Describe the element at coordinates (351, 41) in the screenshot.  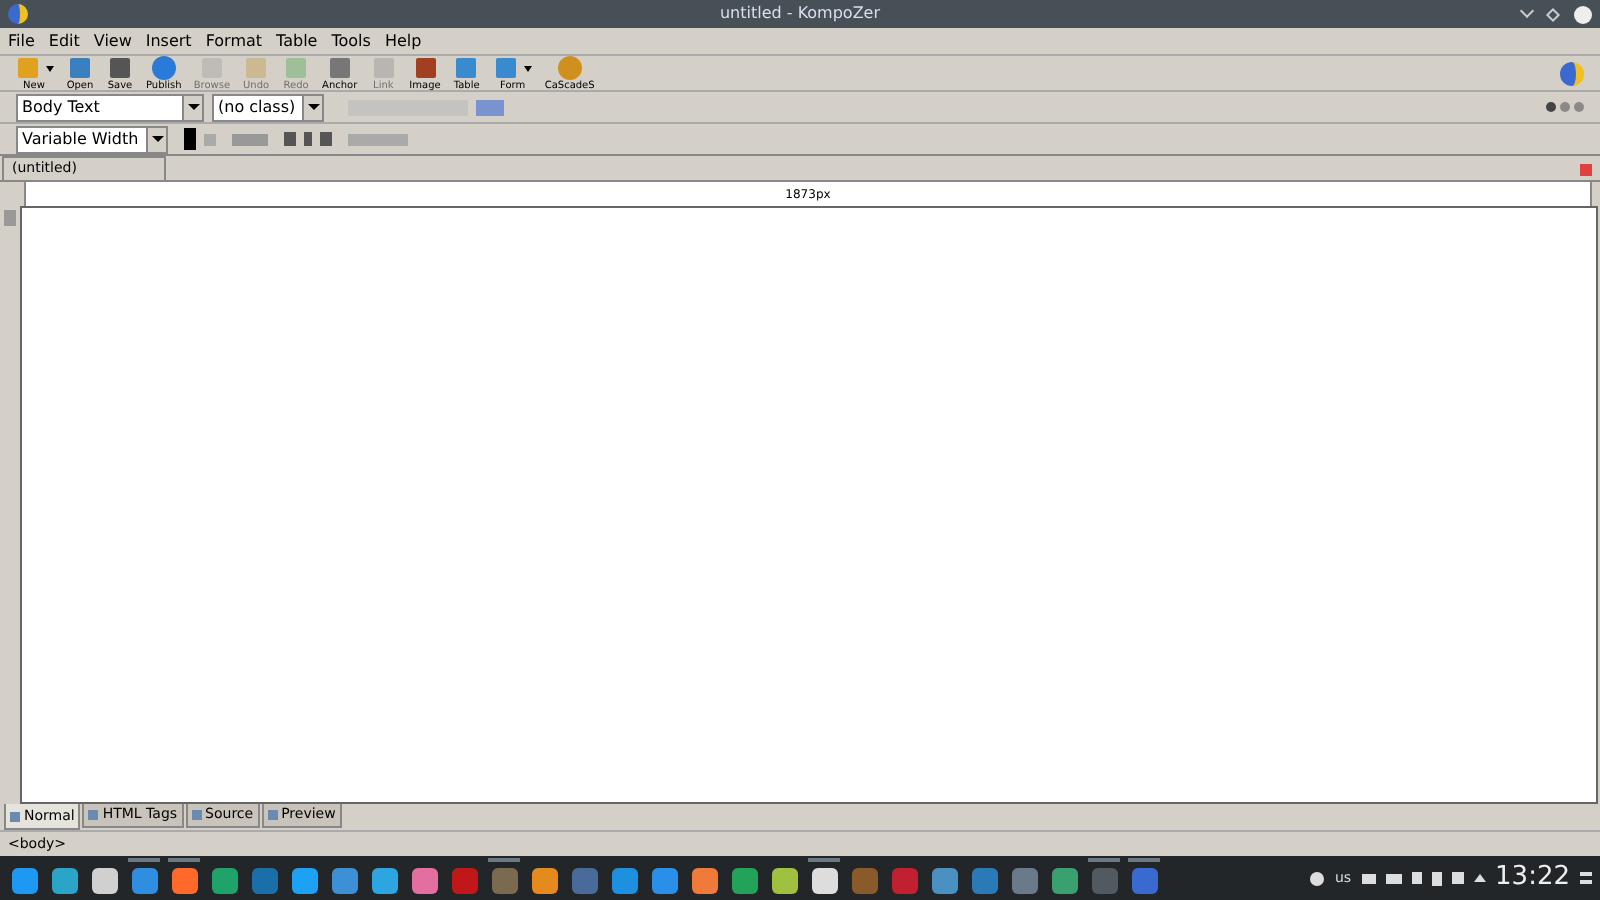
I see `menu-item: Tools` at that location.